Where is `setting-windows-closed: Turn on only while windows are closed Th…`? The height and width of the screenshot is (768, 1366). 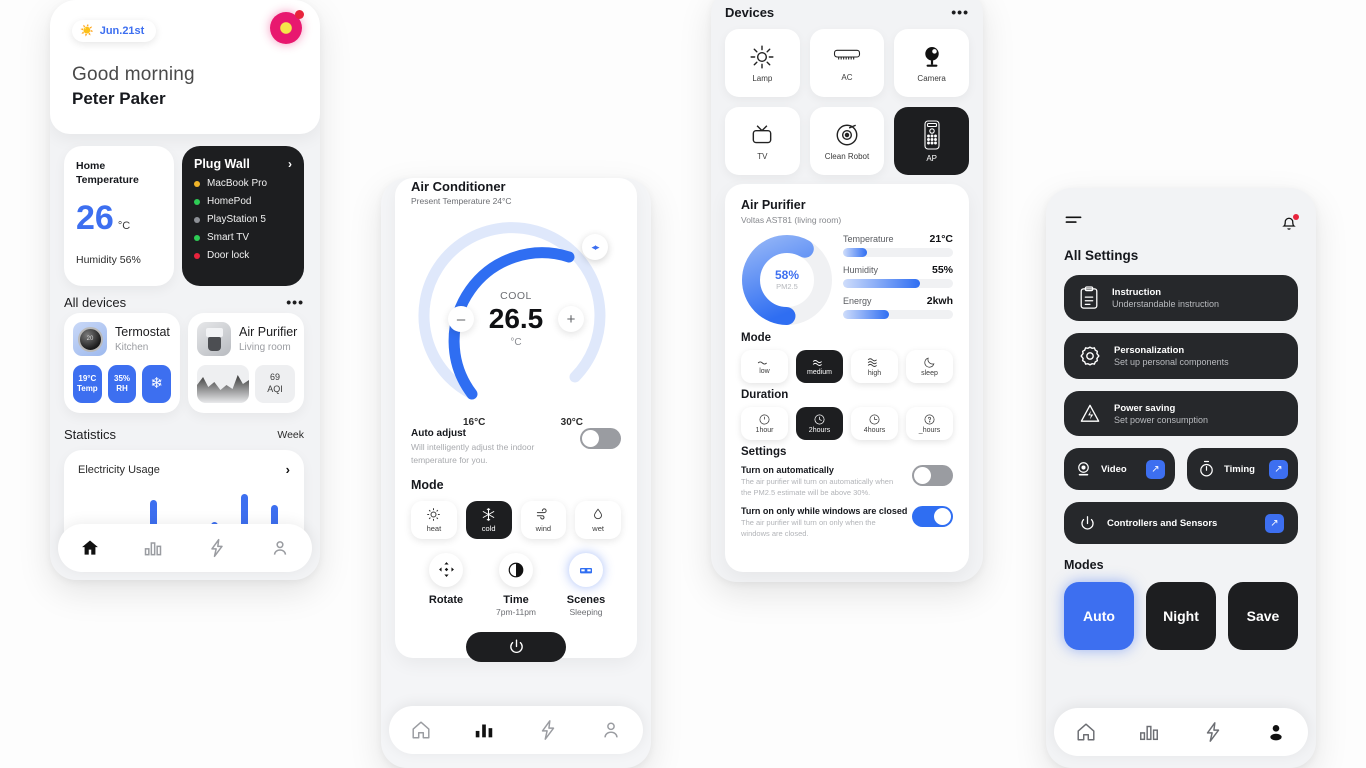 setting-windows-closed: Turn on only while windows are closed Th… is located at coordinates (847, 522).